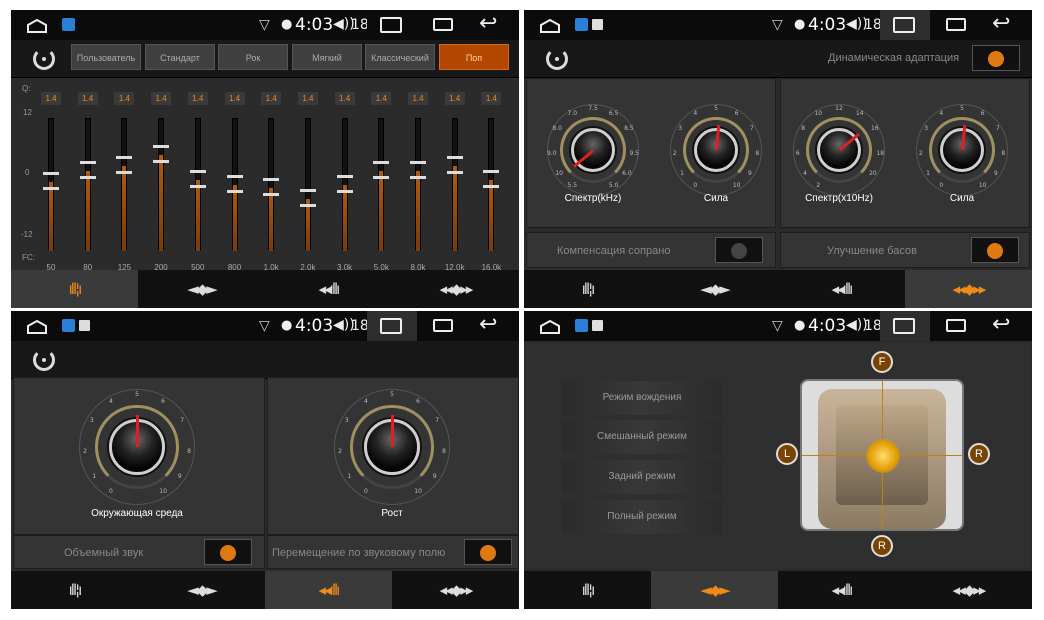 The width and height of the screenshot is (1044, 620). What do you see at coordinates (642, 437) in the screenshot?
I see `mode-mixed: Смешанный режим` at bounding box center [642, 437].